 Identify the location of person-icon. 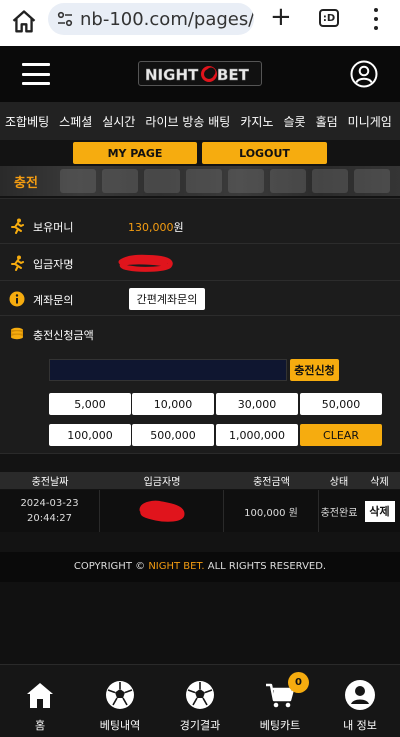
(360, 695).